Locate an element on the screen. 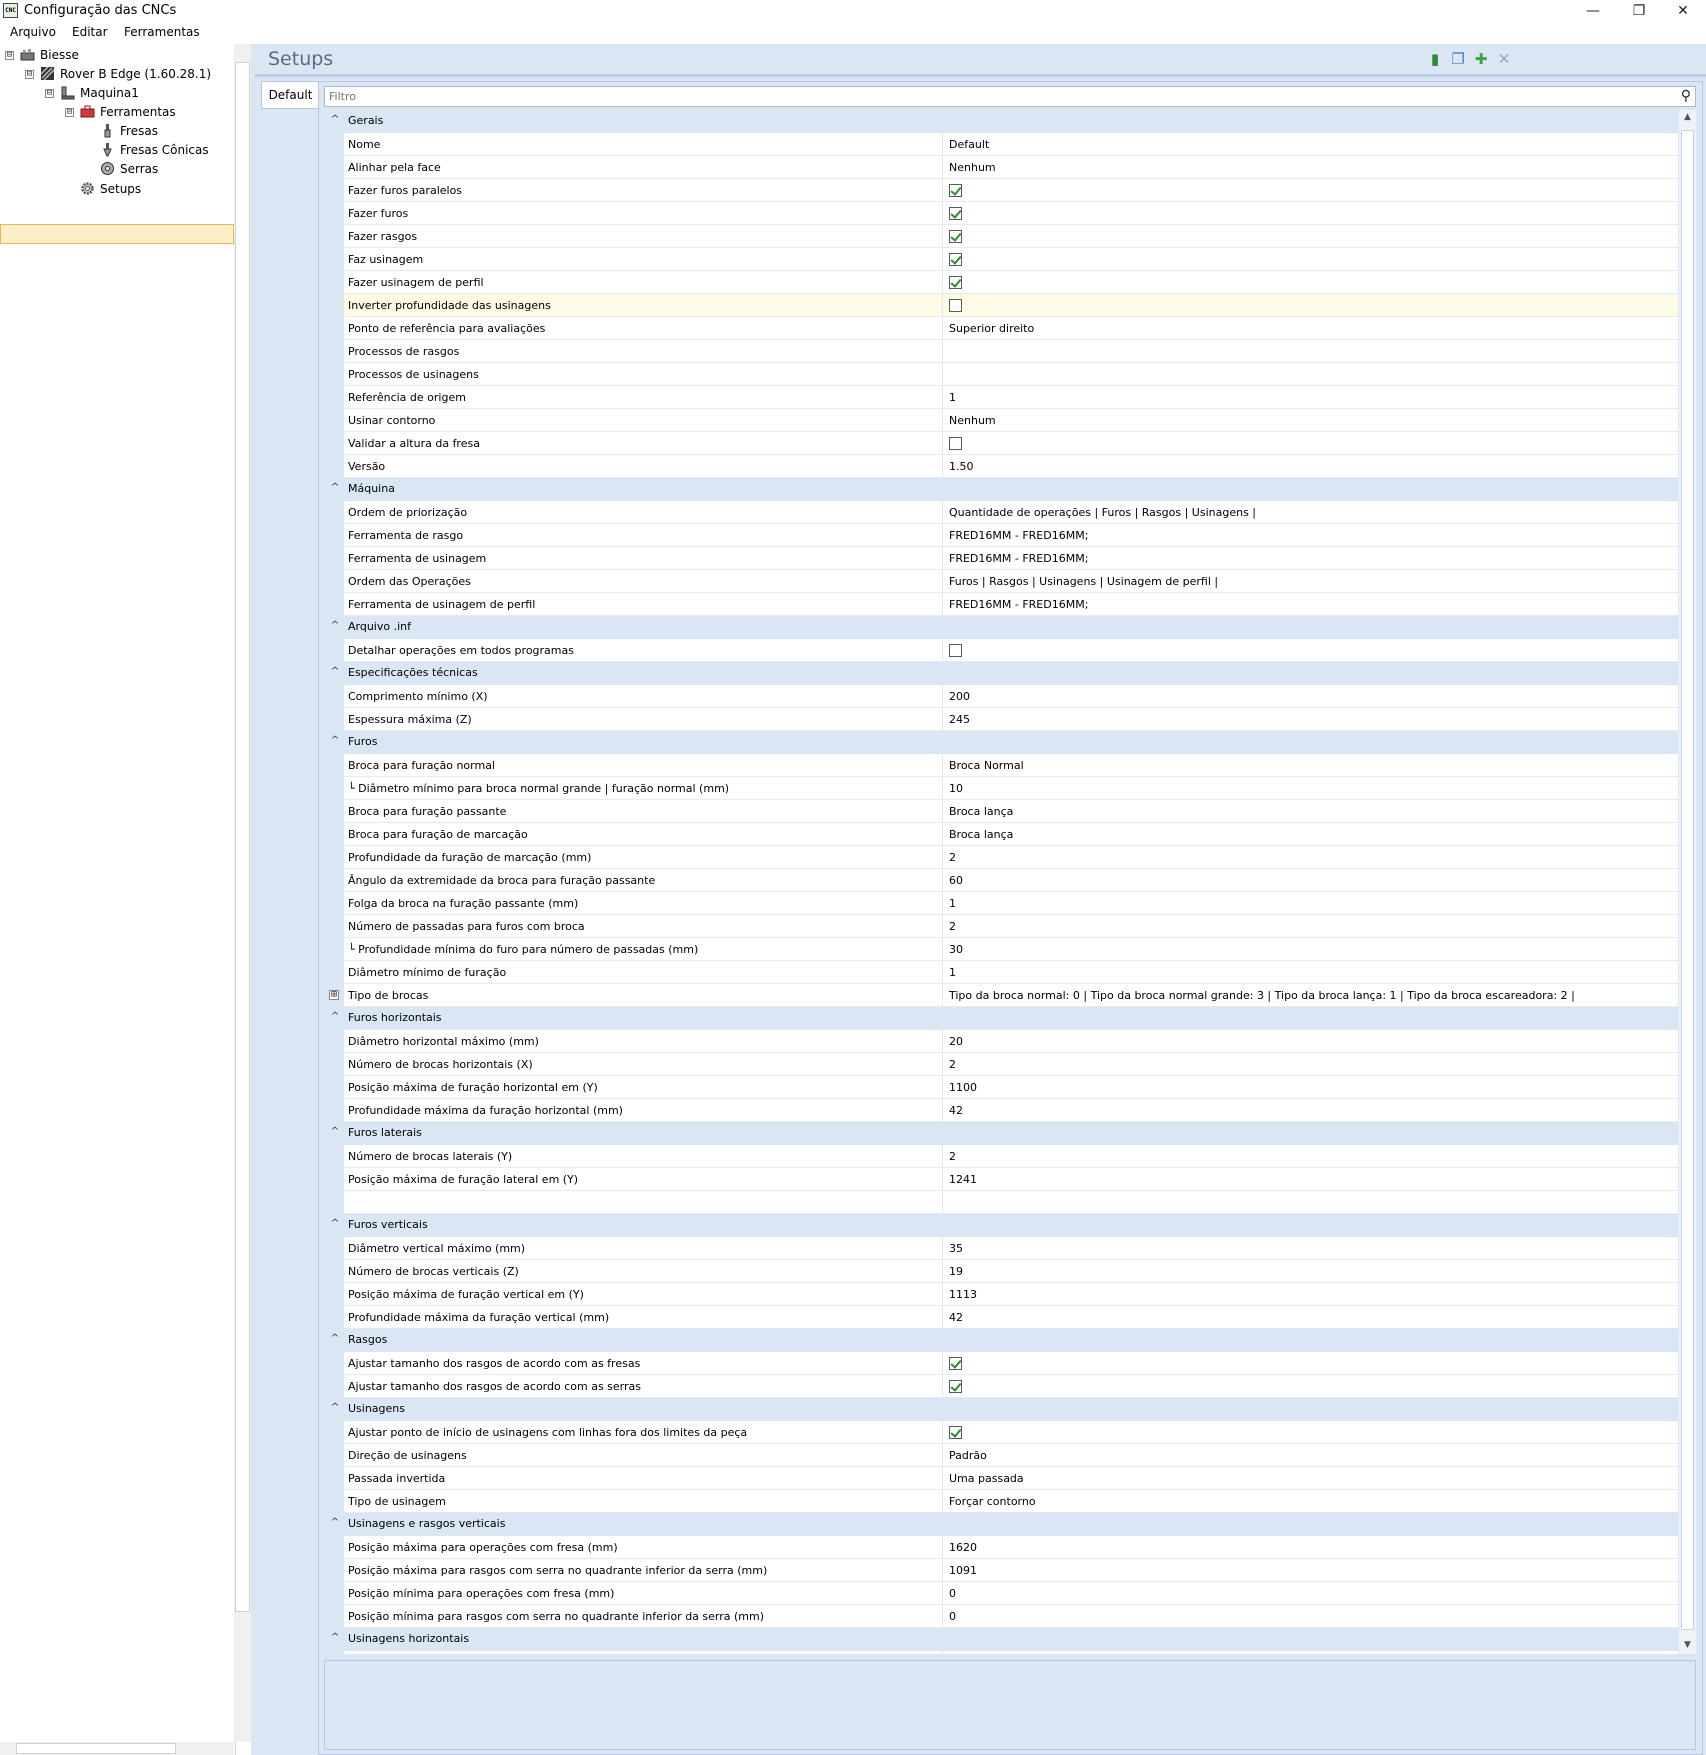  property-row: Fazer usinagem de perfil is located at coordinates (1001, 282).